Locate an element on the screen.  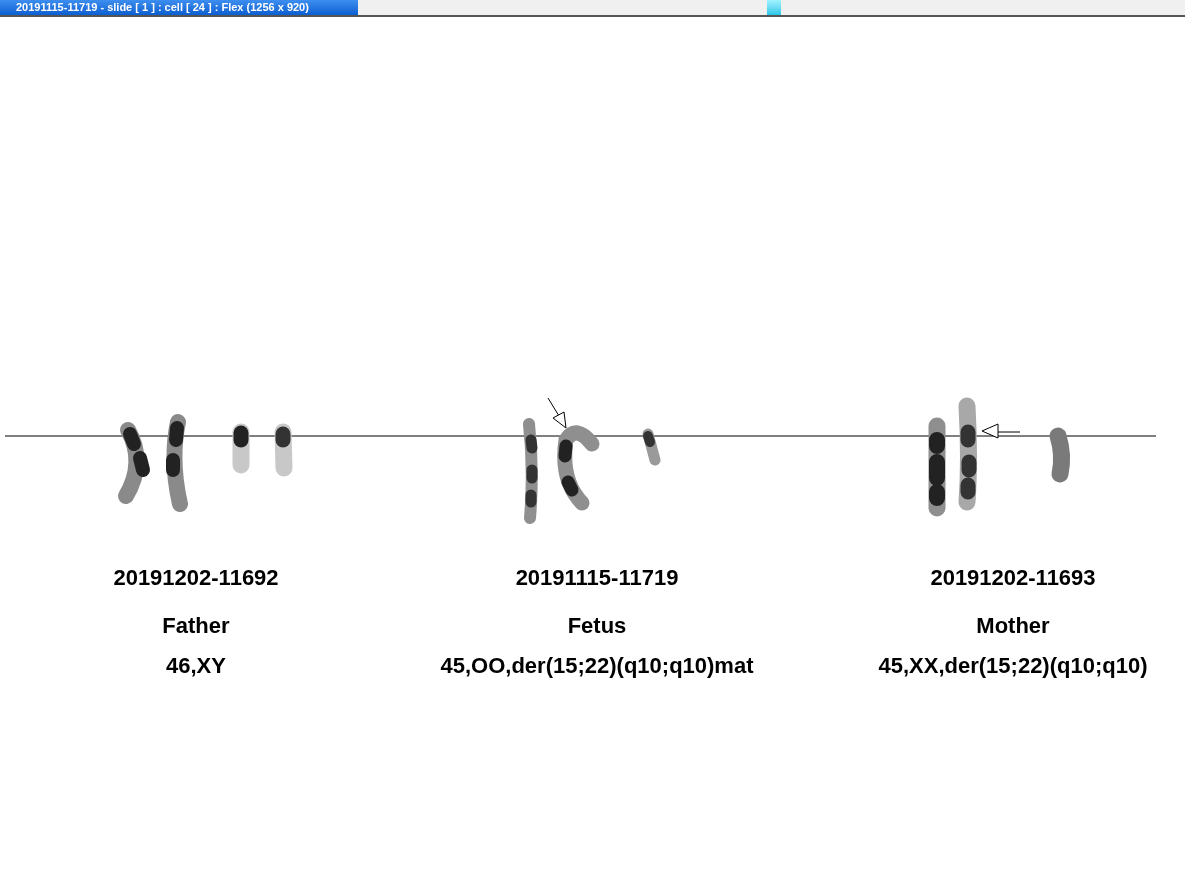
relation-label: Mother is located at coordinates (1013, 626).